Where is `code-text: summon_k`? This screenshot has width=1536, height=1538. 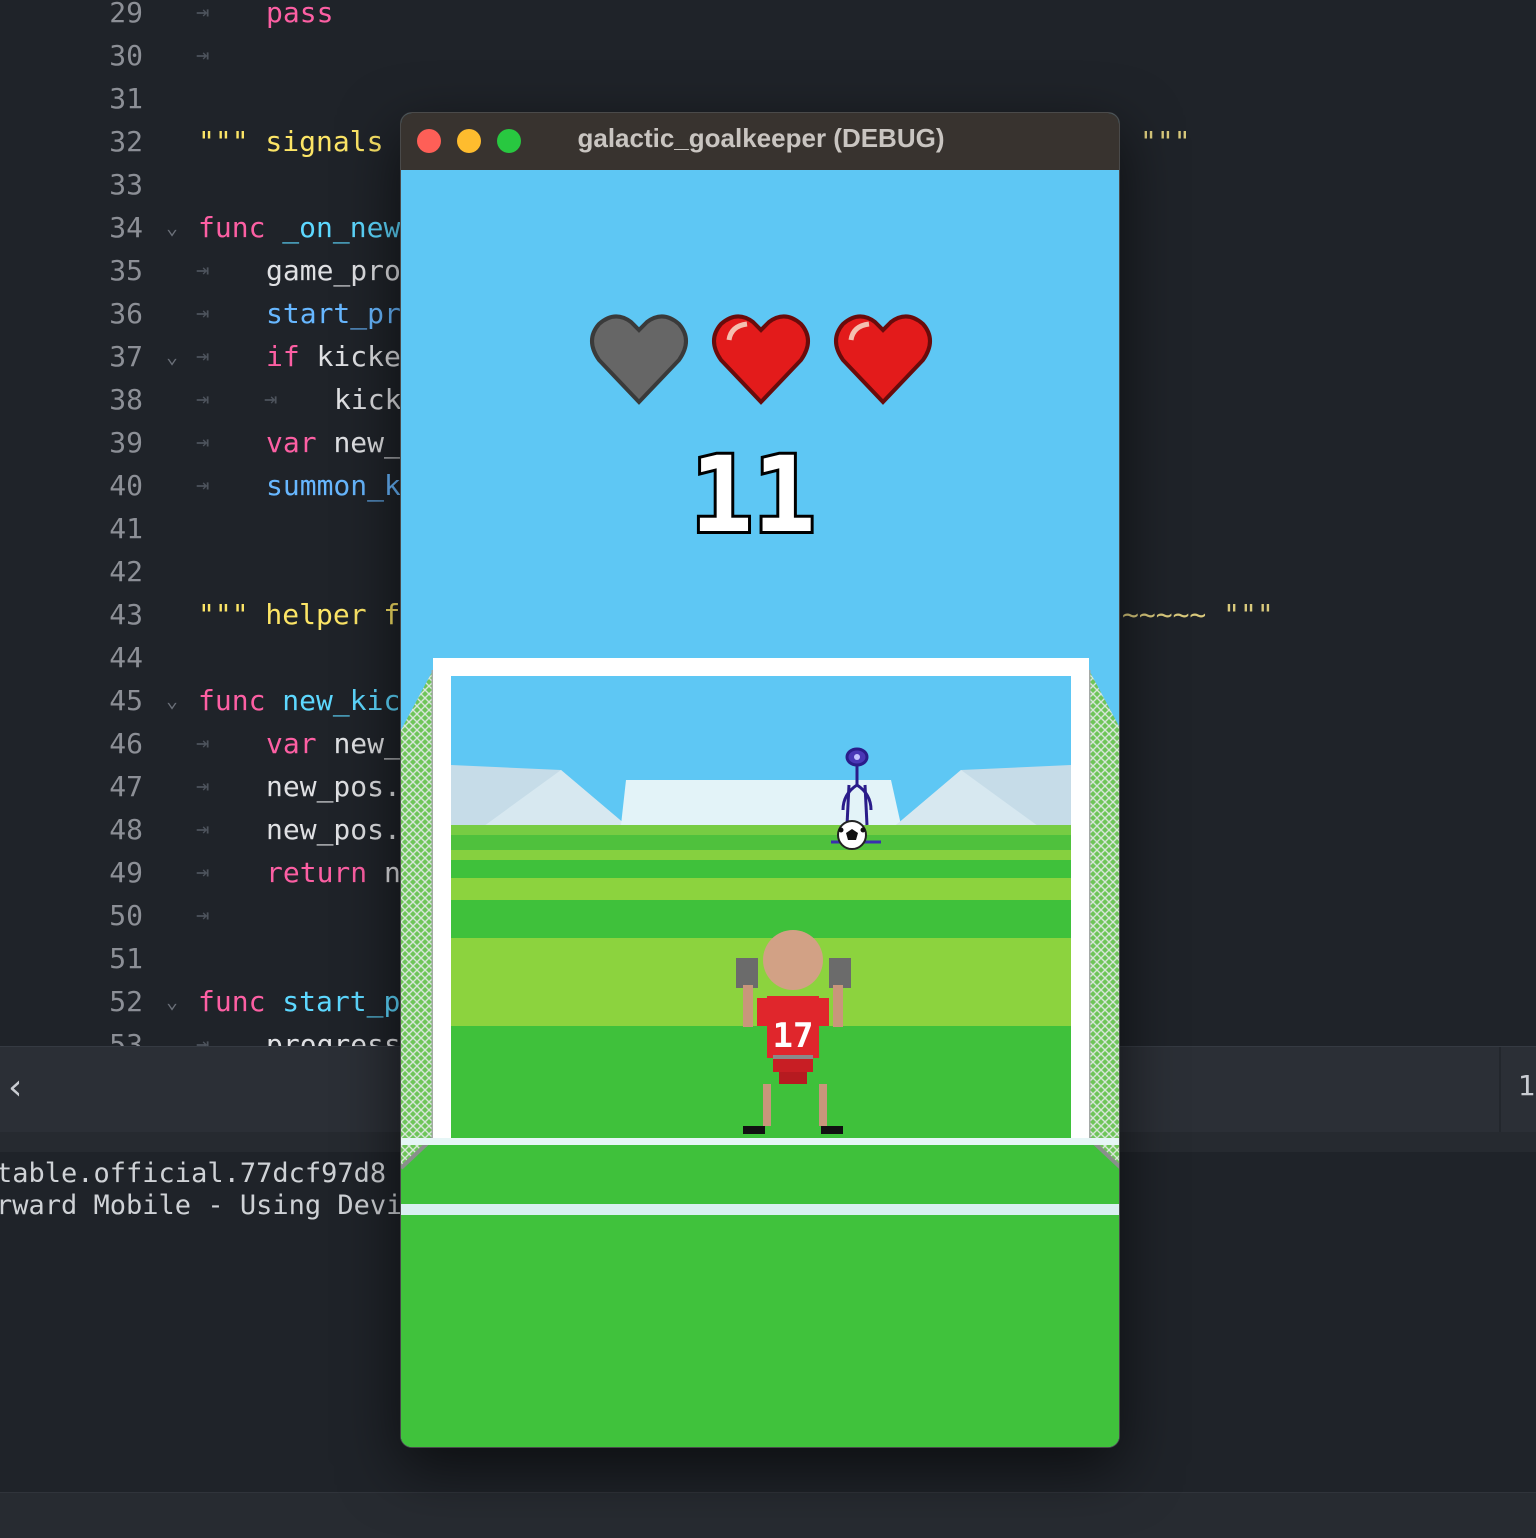
code-text: summon_k is located at coordinates (333, 485).